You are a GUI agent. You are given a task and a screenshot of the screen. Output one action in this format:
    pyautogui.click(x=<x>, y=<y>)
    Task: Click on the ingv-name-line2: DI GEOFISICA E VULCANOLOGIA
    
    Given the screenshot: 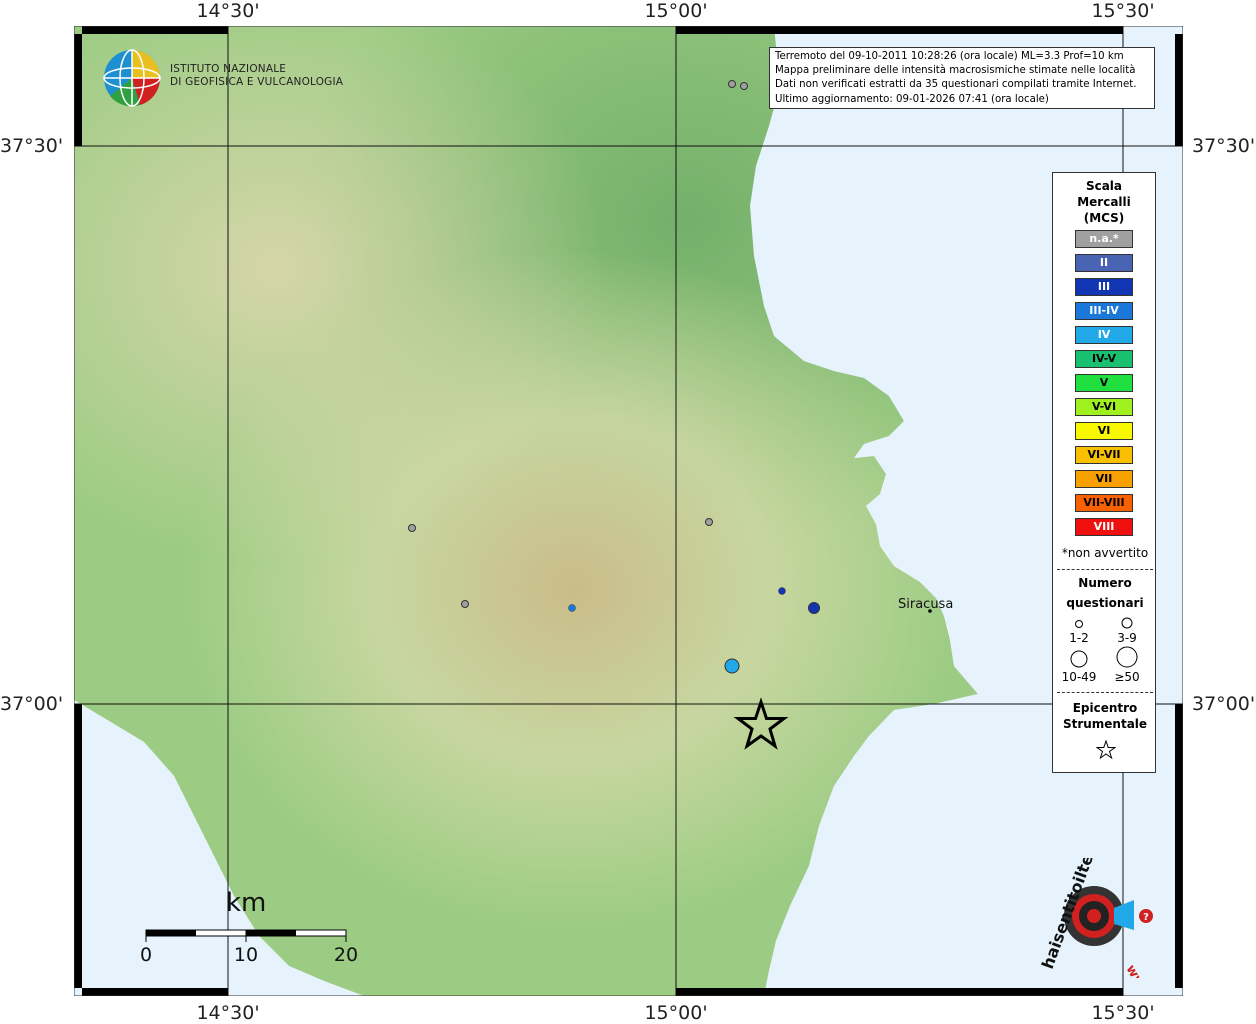 What is the action you would take?
    pyautogui.click(x=257, y=82)
    